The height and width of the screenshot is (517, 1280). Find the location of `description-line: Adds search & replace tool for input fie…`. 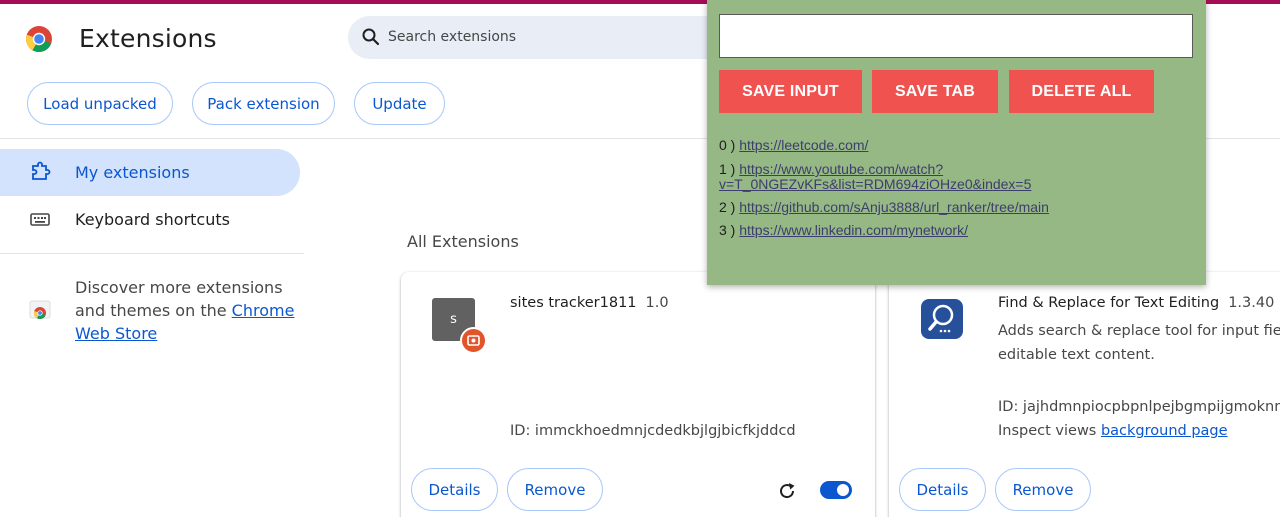

description-line: Adds search & replace tool for input fie… is located at coordinates (1139, 331).